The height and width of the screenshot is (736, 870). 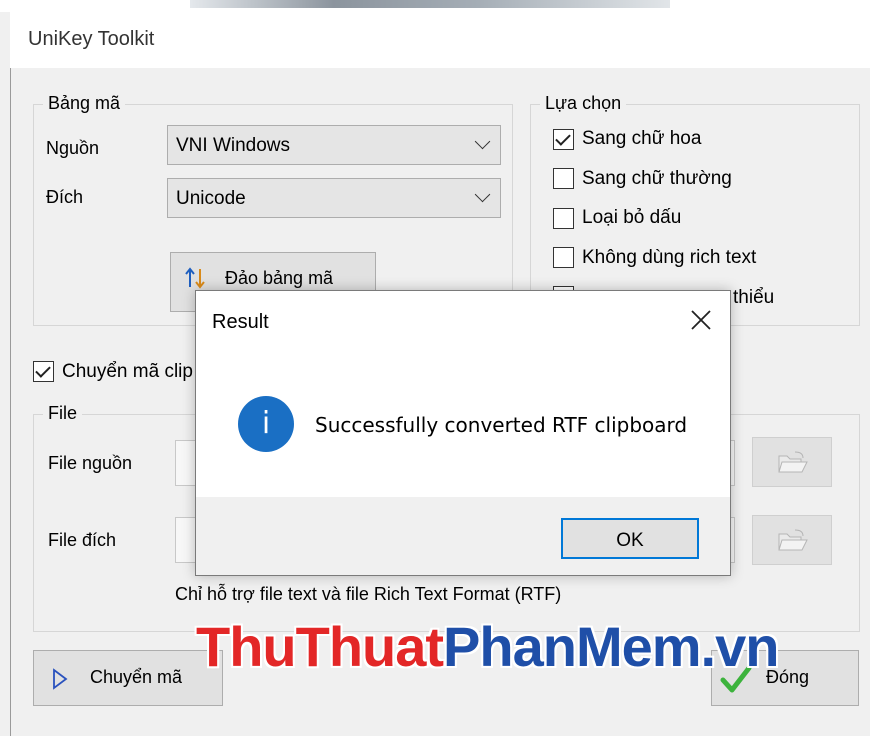 I want to click on swap-arrows-icon, so click(x=195, y=278).